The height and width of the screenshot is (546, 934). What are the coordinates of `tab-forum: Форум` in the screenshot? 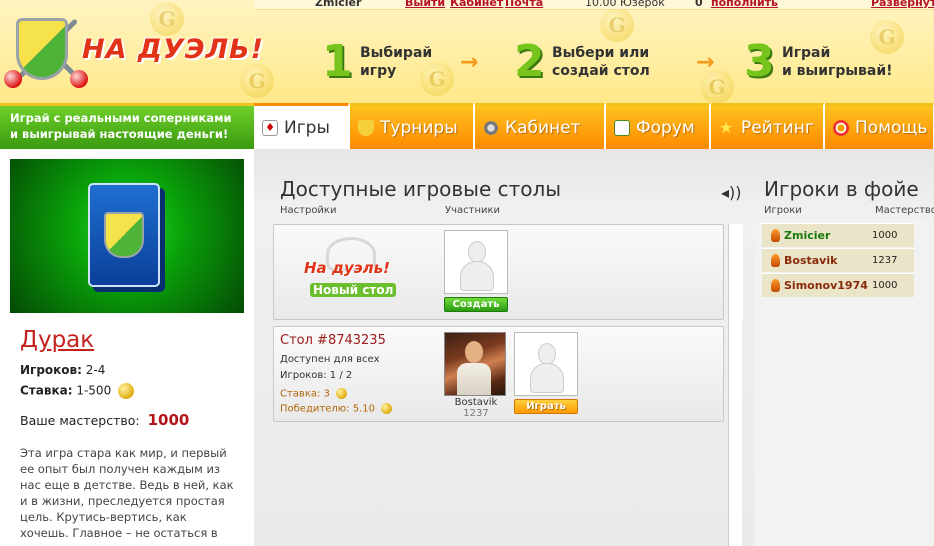 It's located at (658, 126).